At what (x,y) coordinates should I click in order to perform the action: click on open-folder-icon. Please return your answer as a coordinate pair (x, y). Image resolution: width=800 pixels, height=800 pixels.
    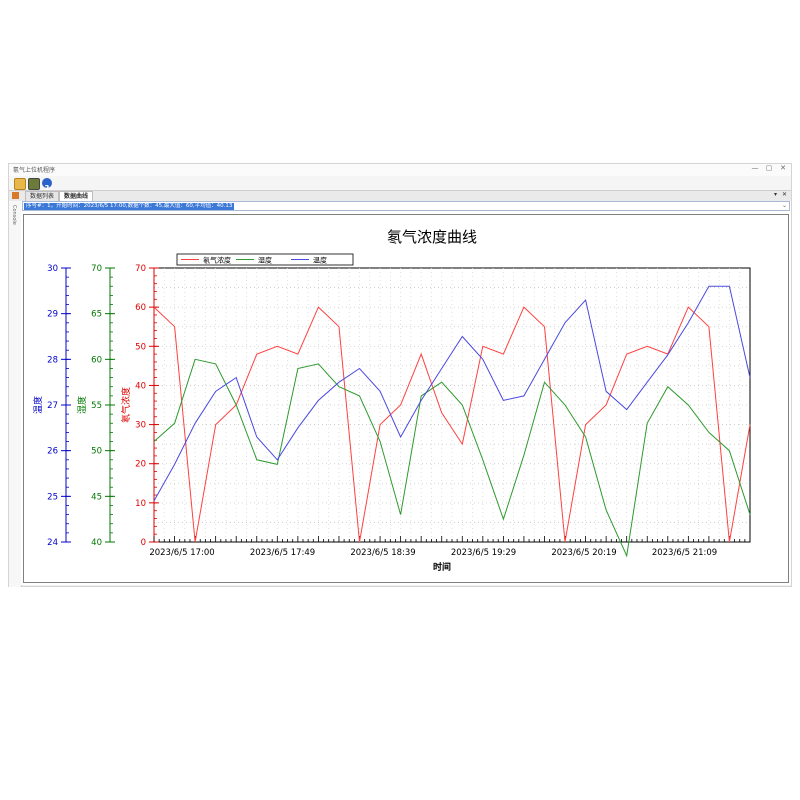
    Looking at the image, I should click on (20, 184).